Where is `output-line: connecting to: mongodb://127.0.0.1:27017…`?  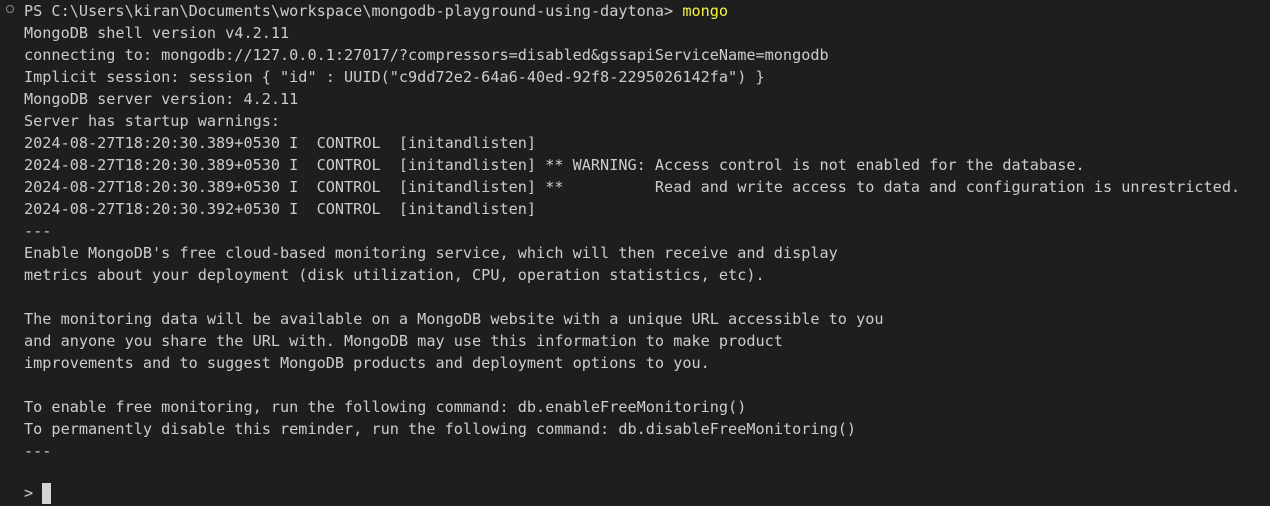
output-line: connecting to: mongodb://127.0.0.1:27017… is located at coordinates (426, 55).